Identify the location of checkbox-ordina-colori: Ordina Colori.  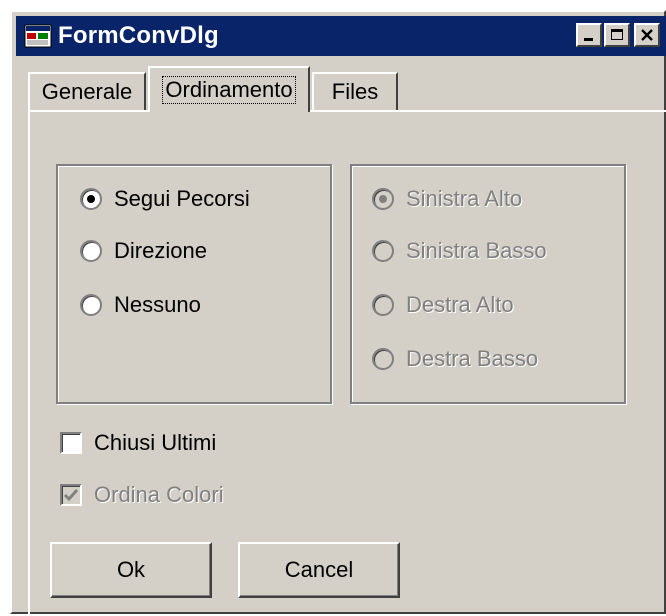
(142, 495).